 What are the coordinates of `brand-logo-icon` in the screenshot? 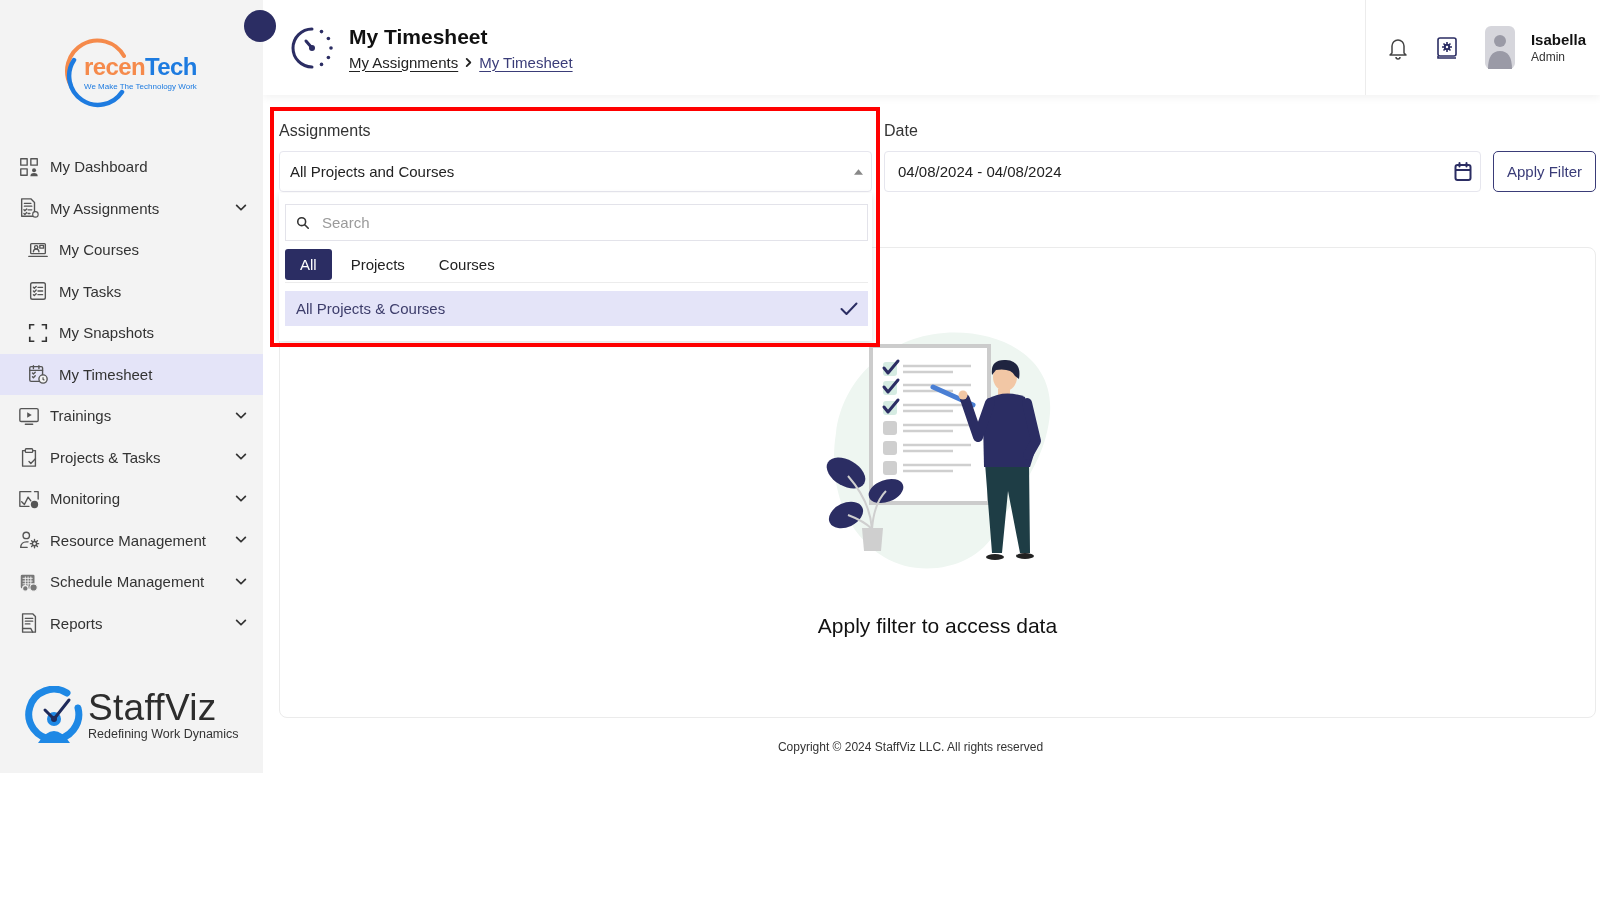 It's located at (54, 715).